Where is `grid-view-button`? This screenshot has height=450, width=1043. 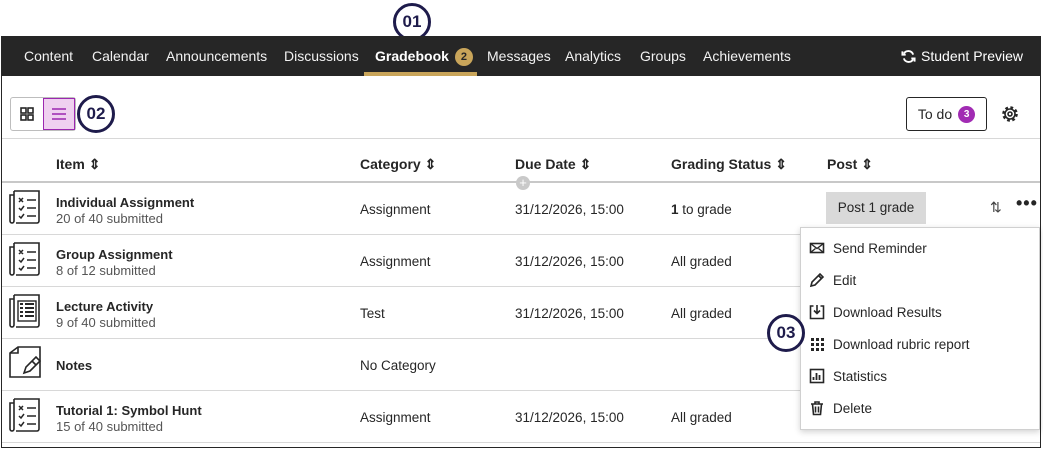
grid-view-button is located at coordinates (27, 114).